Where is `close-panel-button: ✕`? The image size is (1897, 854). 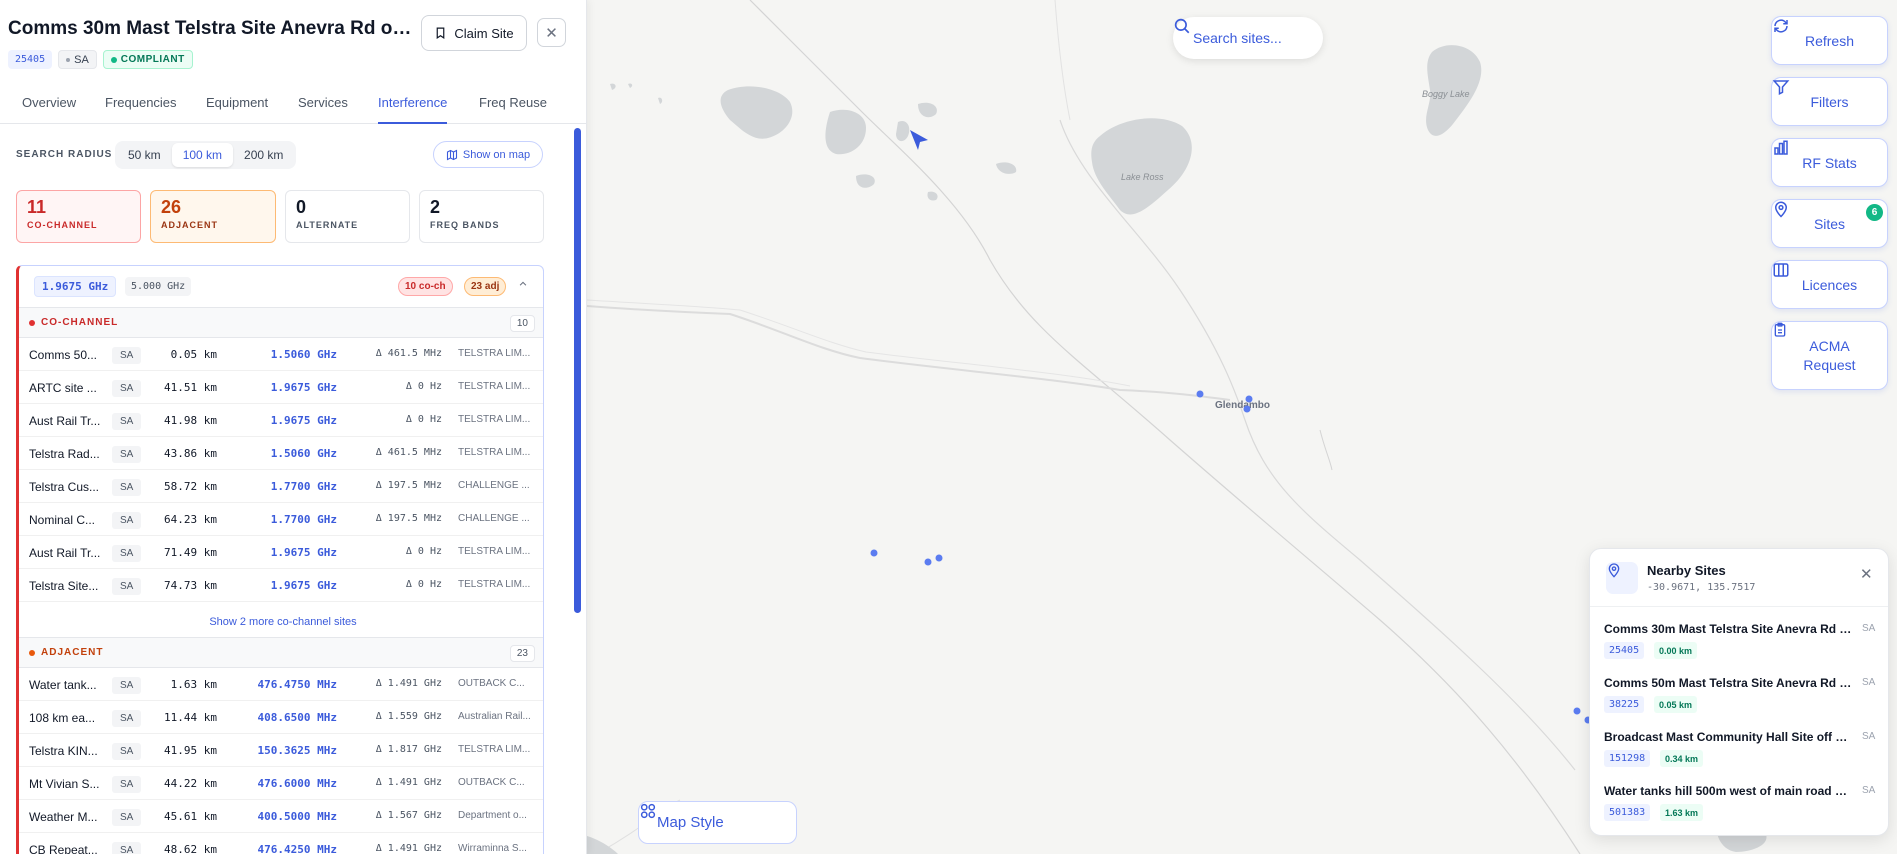 close-panel-button: ✕ is located at coordinates (551, 32).